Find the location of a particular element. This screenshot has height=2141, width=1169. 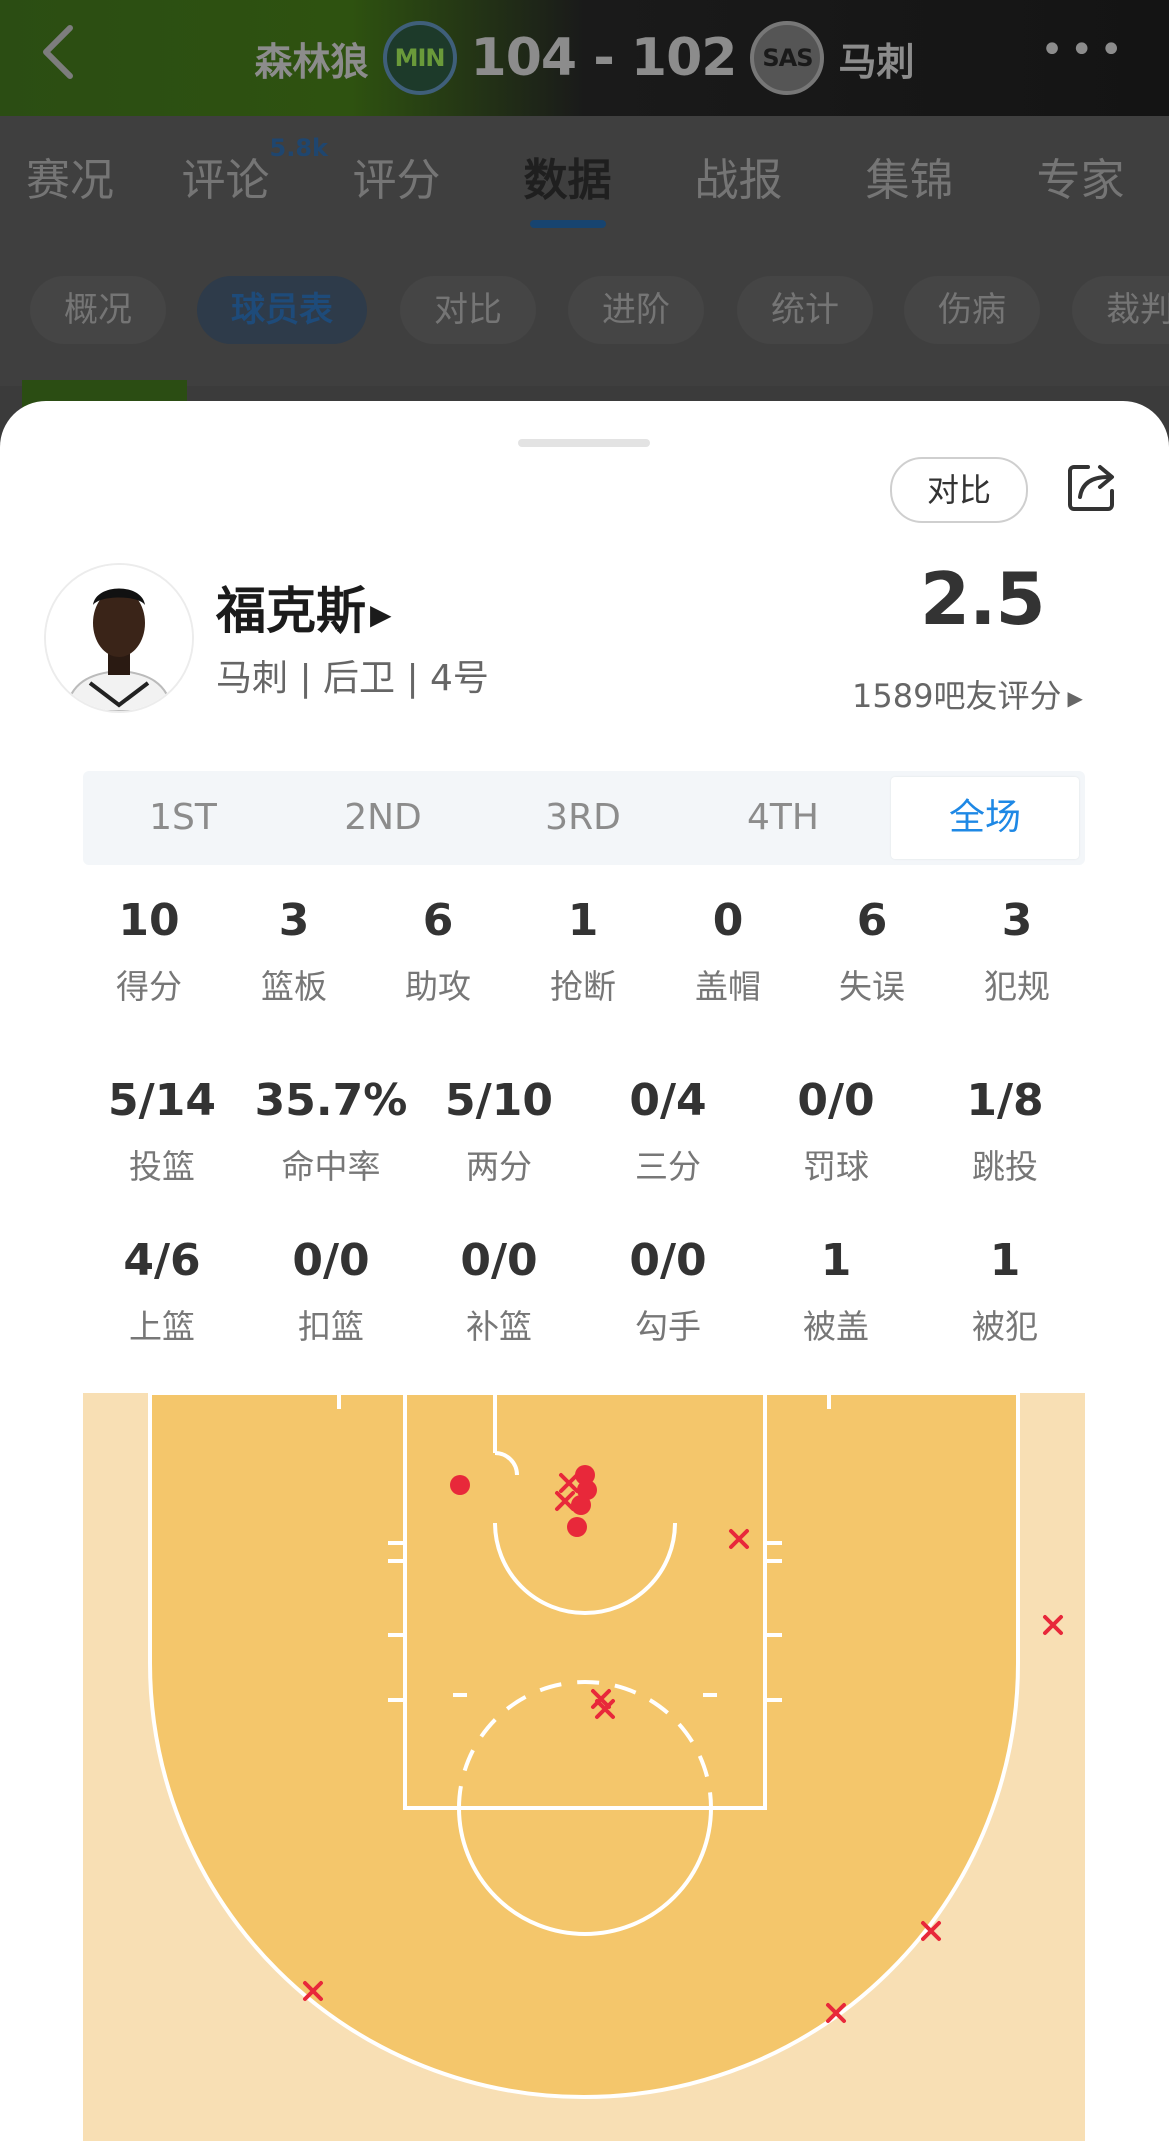

stat-three-pt: 0/4 三分 is located at coordinates (668, 1131).